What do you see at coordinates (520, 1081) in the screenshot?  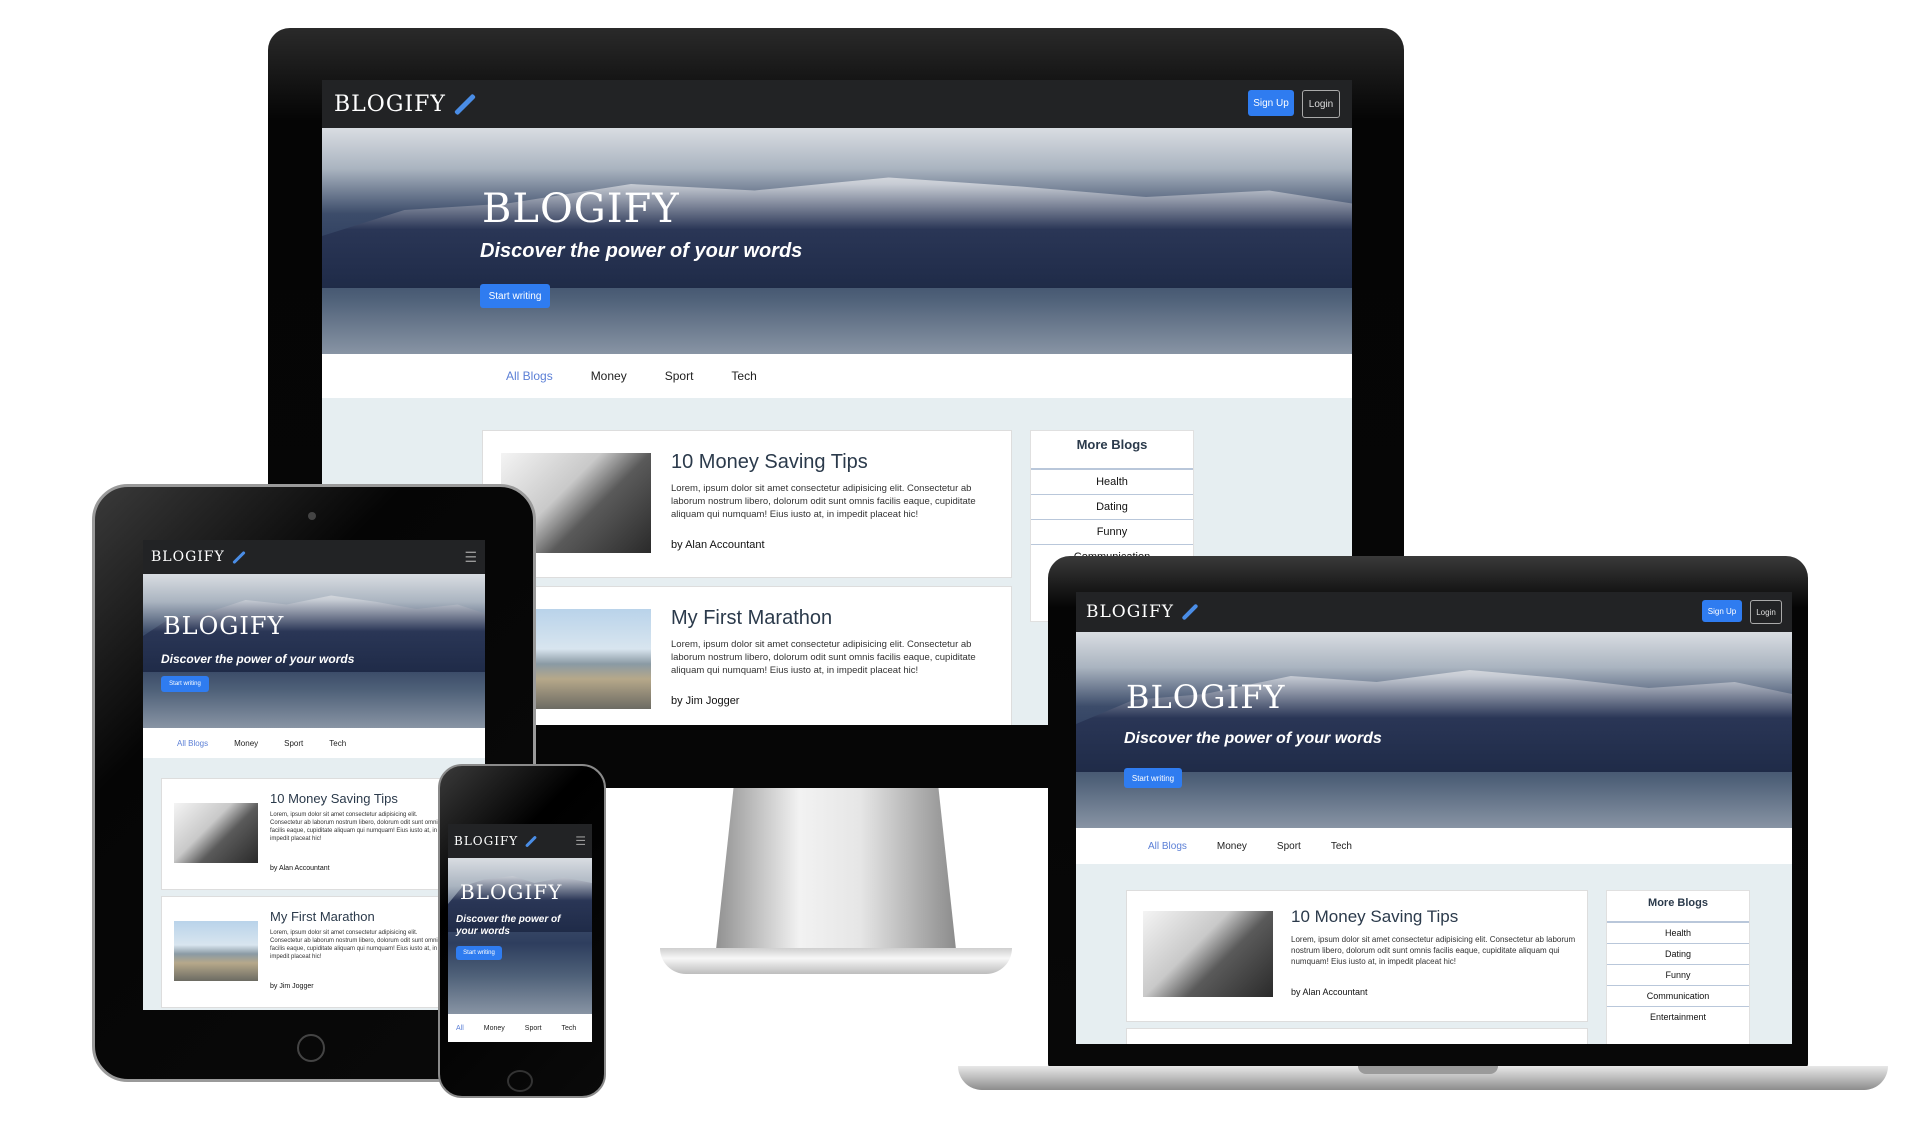 I see `phone-home-button` at bounding box center [520, 1081].